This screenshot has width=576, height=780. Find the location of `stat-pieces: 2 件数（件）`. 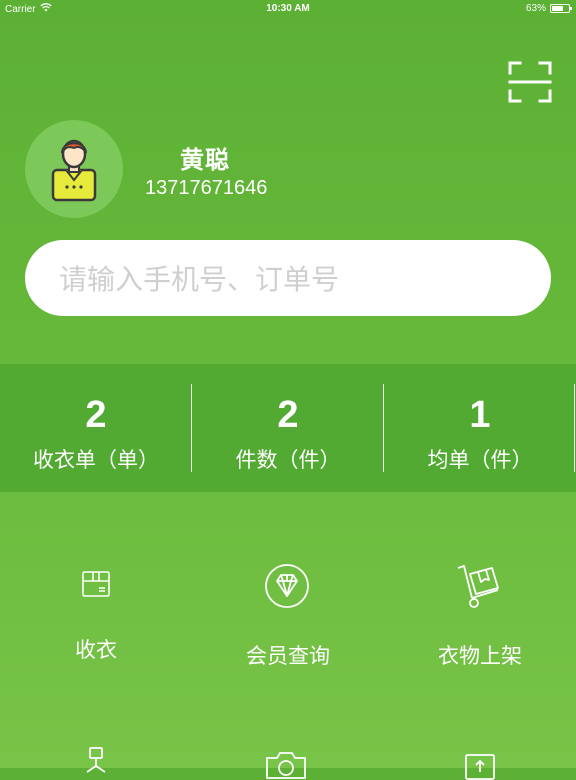

stat-pieces: 2 件数（件） is located at coordinates (288, 428).